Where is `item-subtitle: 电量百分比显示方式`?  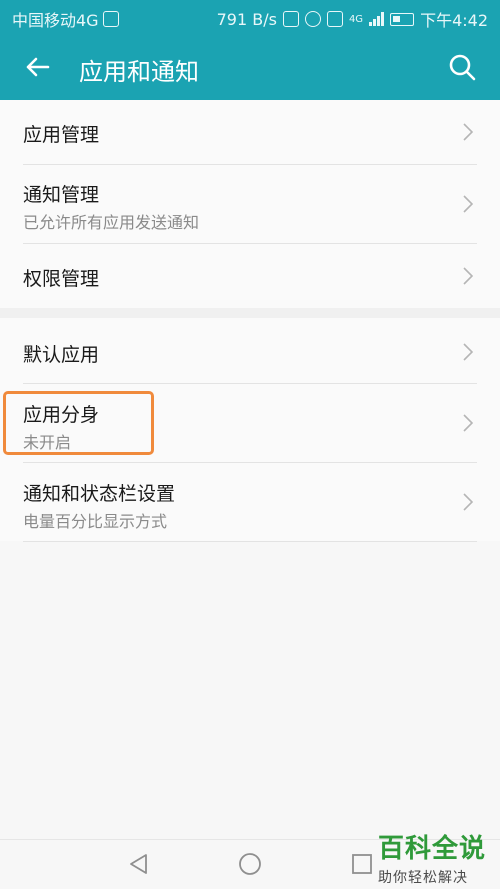 item-subtitle: 电量百分比显示方式 is located at coordinates (95, 521).